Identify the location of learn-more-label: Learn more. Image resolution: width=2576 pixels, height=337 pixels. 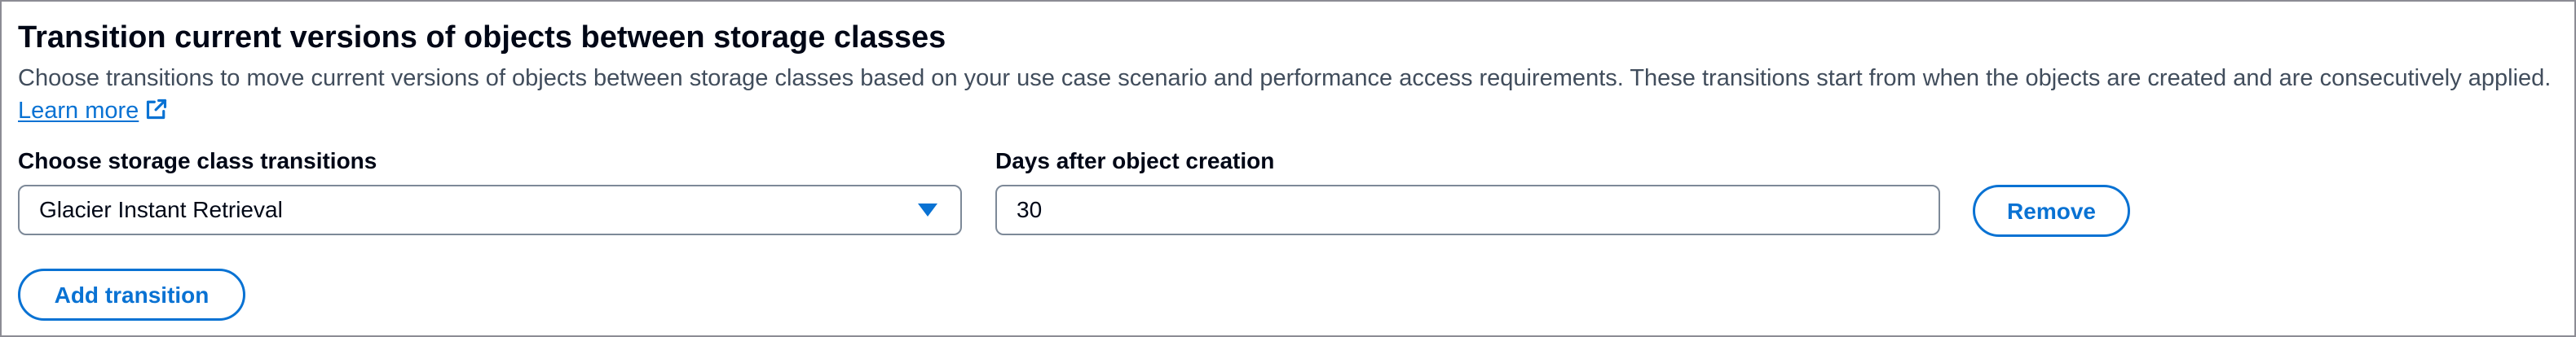
(78, 111).